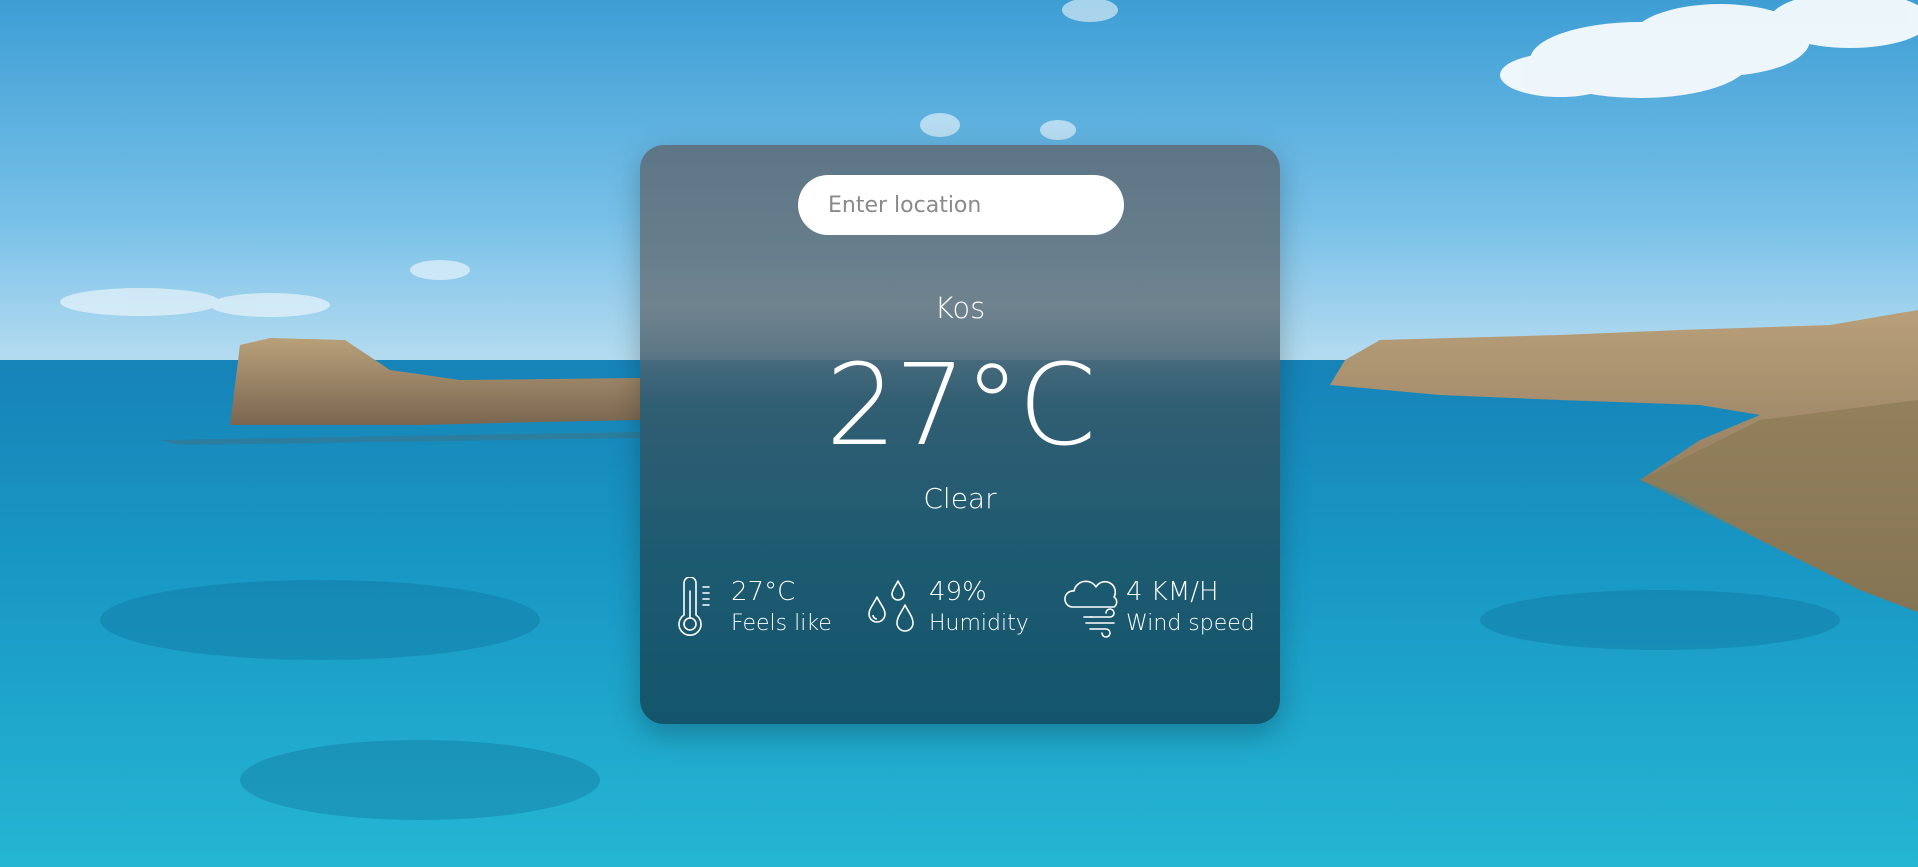 The image size is (1918, 867). I want to click on city-name: Kos, so click(960, 308).